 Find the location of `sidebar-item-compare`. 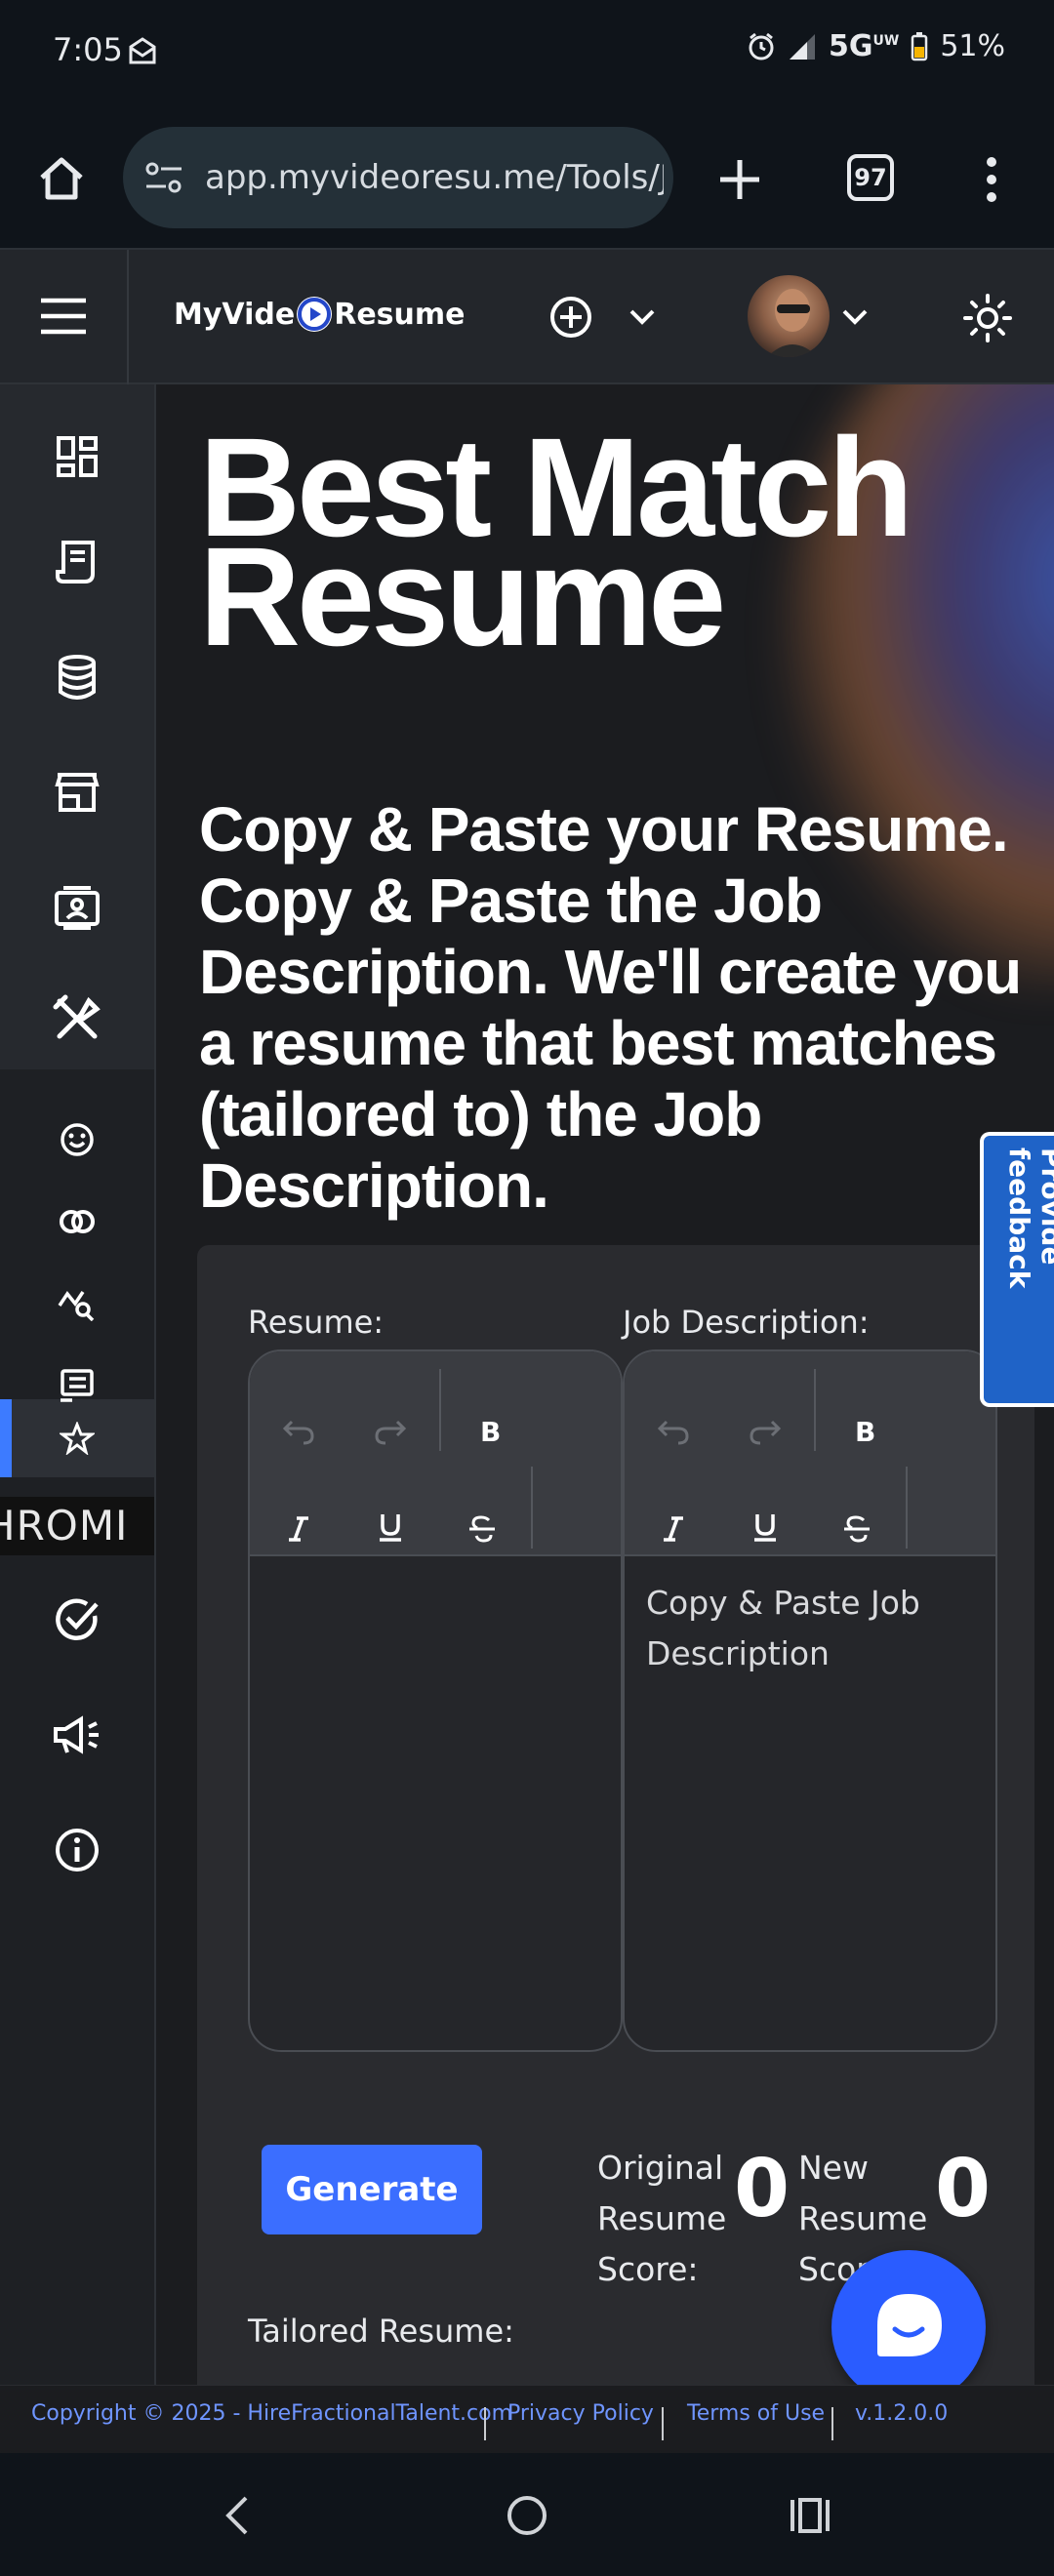

sidebar-item-compare is located at coordinates (77, 1221).